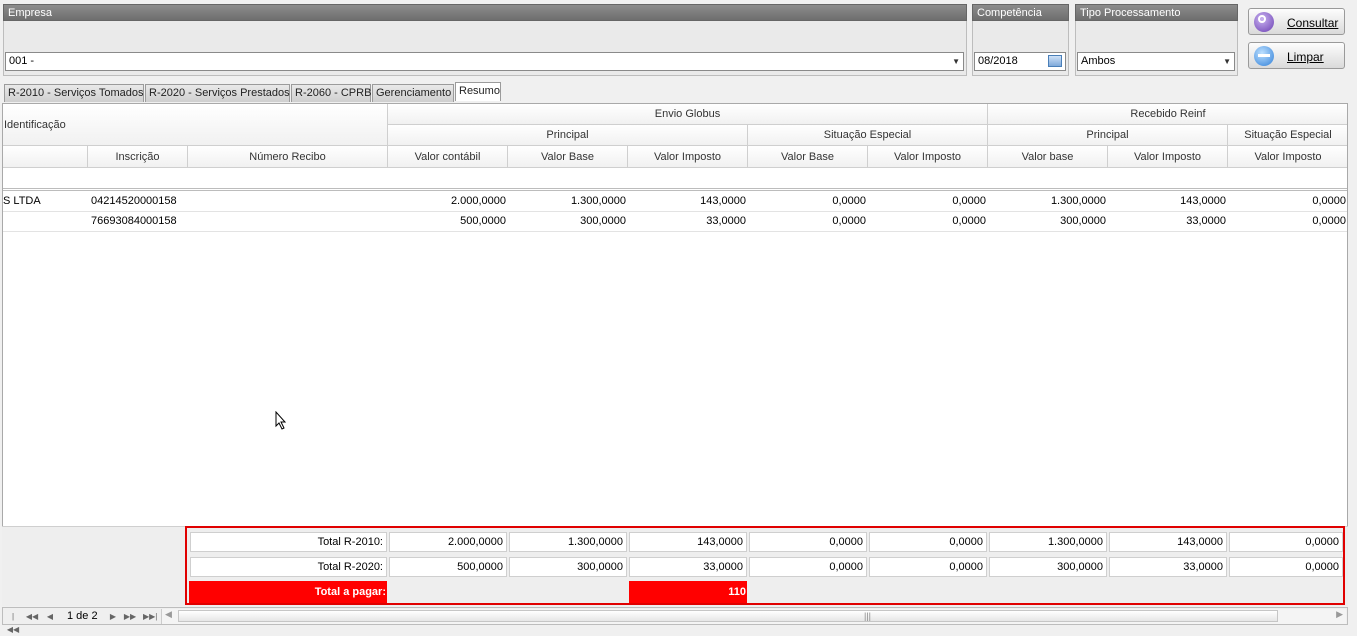 The height and width of the screenshot is (636, 1357). I want to click on total-r2020-reinf-valor-imposto: 33,0000, so click(1168, 567).